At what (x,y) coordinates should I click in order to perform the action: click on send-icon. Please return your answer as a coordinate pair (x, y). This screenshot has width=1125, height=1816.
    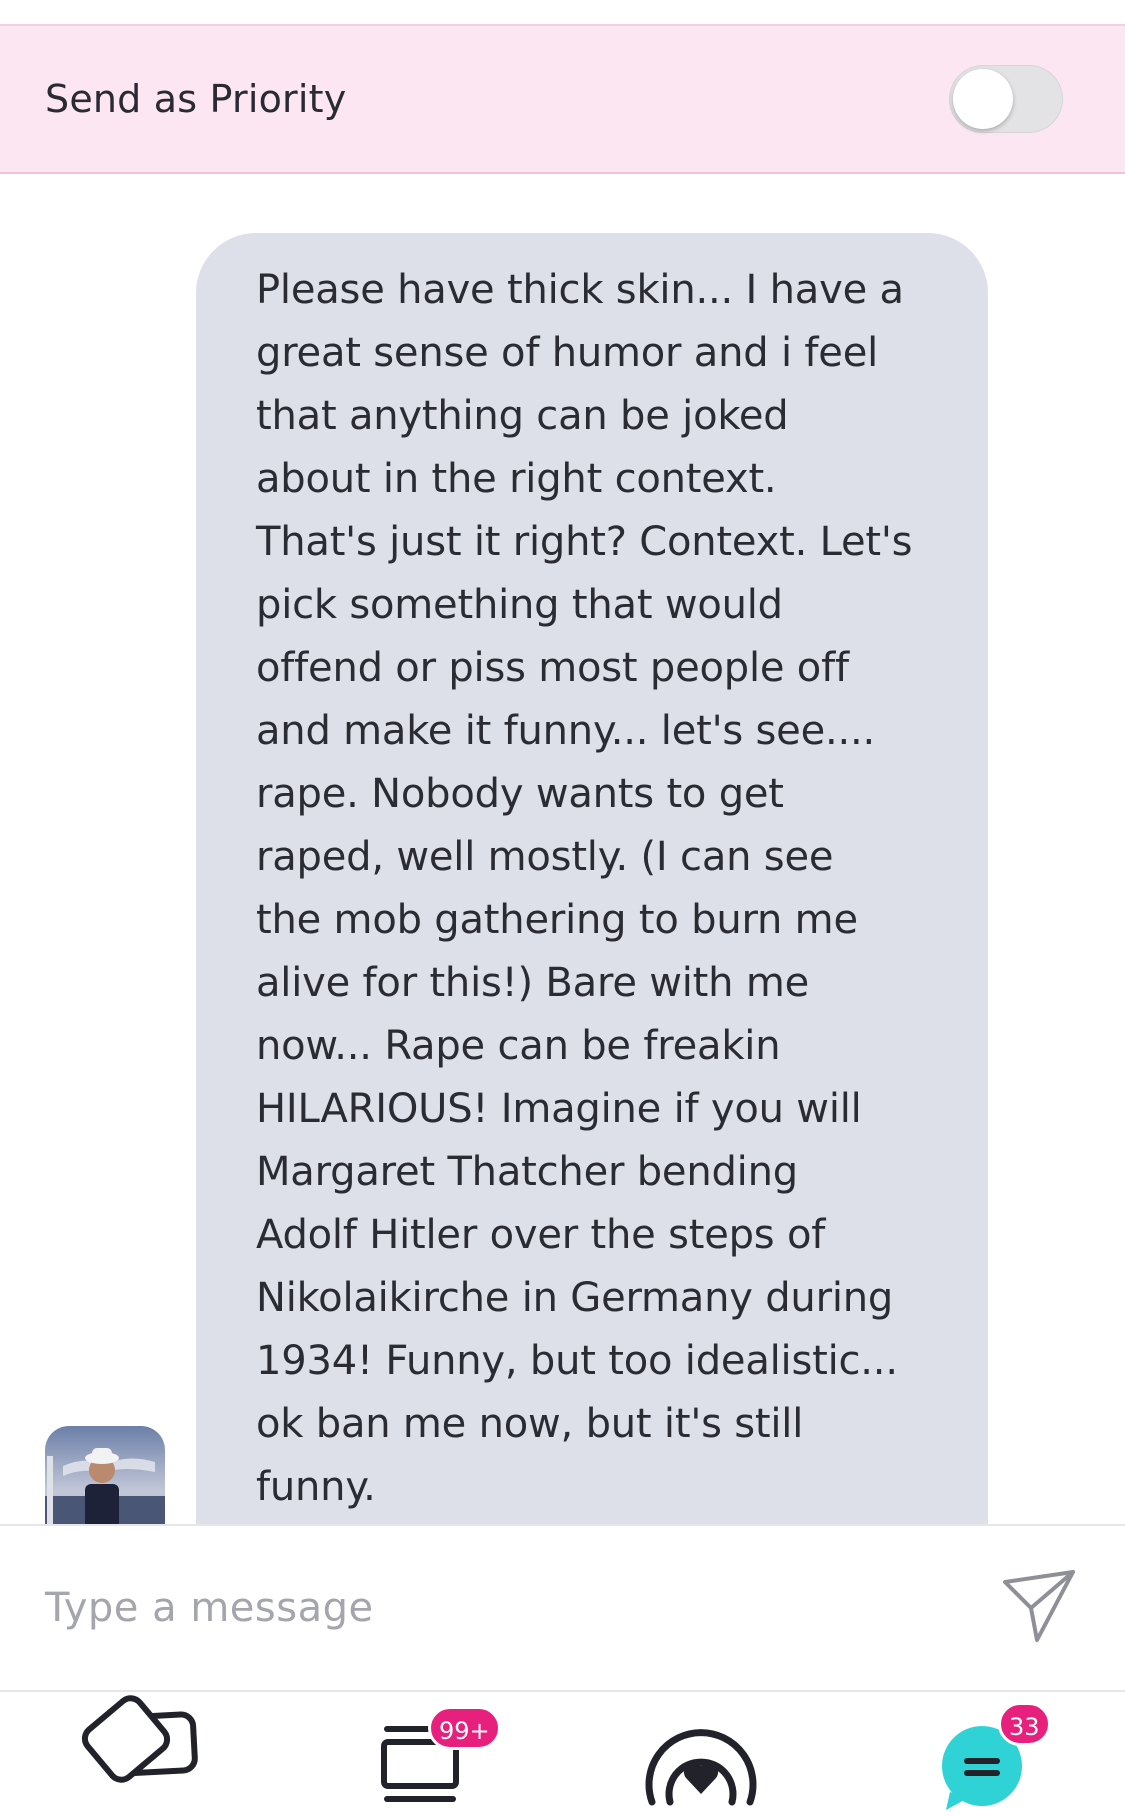
    Looking at the image, I should click on (1039, 1606).